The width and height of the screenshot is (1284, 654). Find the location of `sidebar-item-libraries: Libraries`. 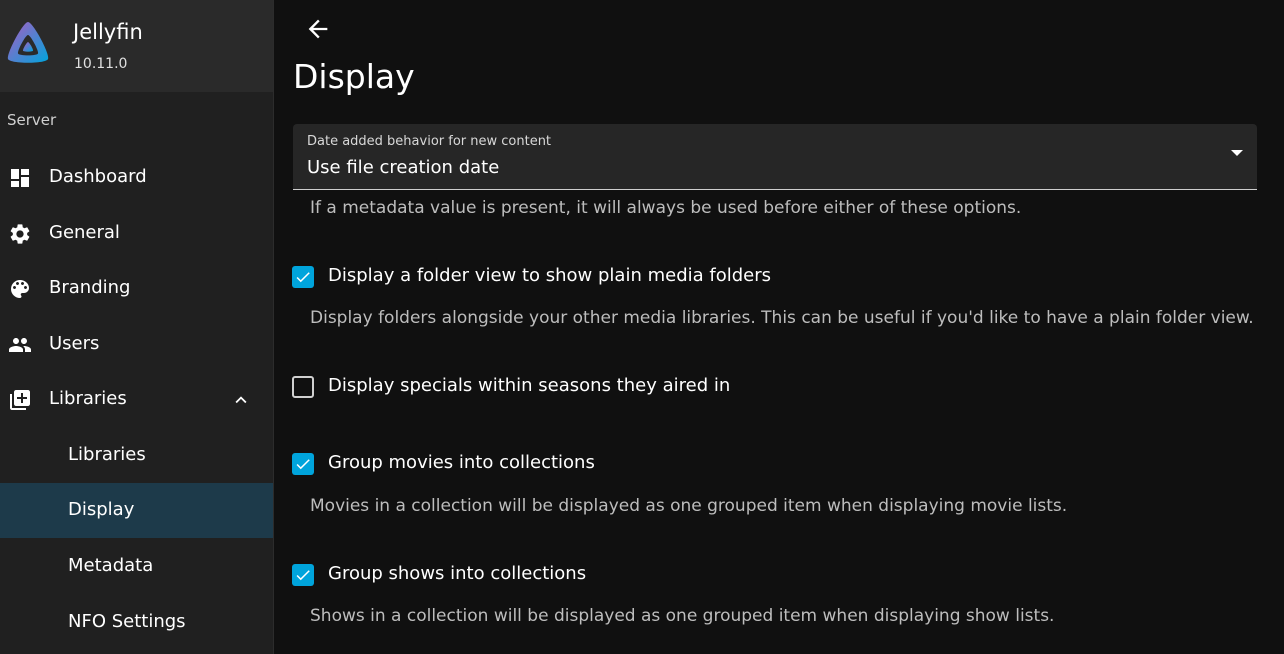

sidebar-item-libraries: Libraries is located at coordinates (136, 399).